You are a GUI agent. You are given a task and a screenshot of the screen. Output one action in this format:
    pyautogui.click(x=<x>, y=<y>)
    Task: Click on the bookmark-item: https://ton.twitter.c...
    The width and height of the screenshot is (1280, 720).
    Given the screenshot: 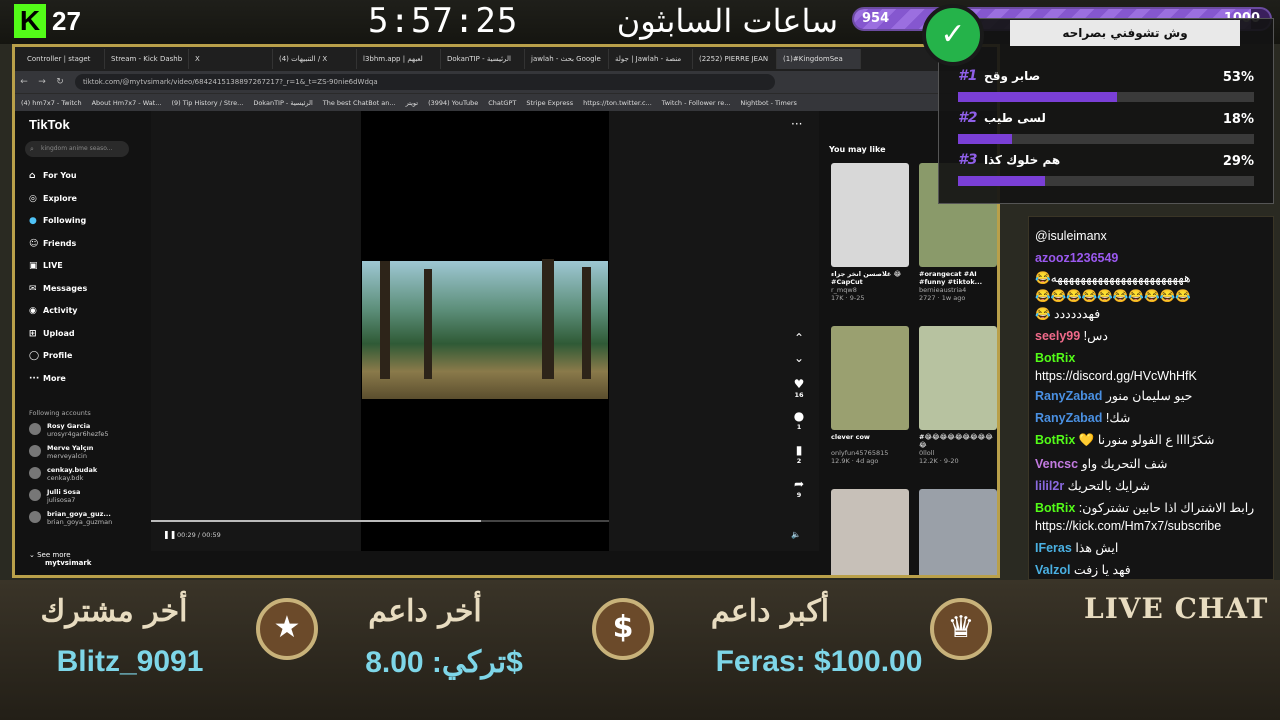 What is the action you would take?
    pyautogui.click(x=617, y=103)
    